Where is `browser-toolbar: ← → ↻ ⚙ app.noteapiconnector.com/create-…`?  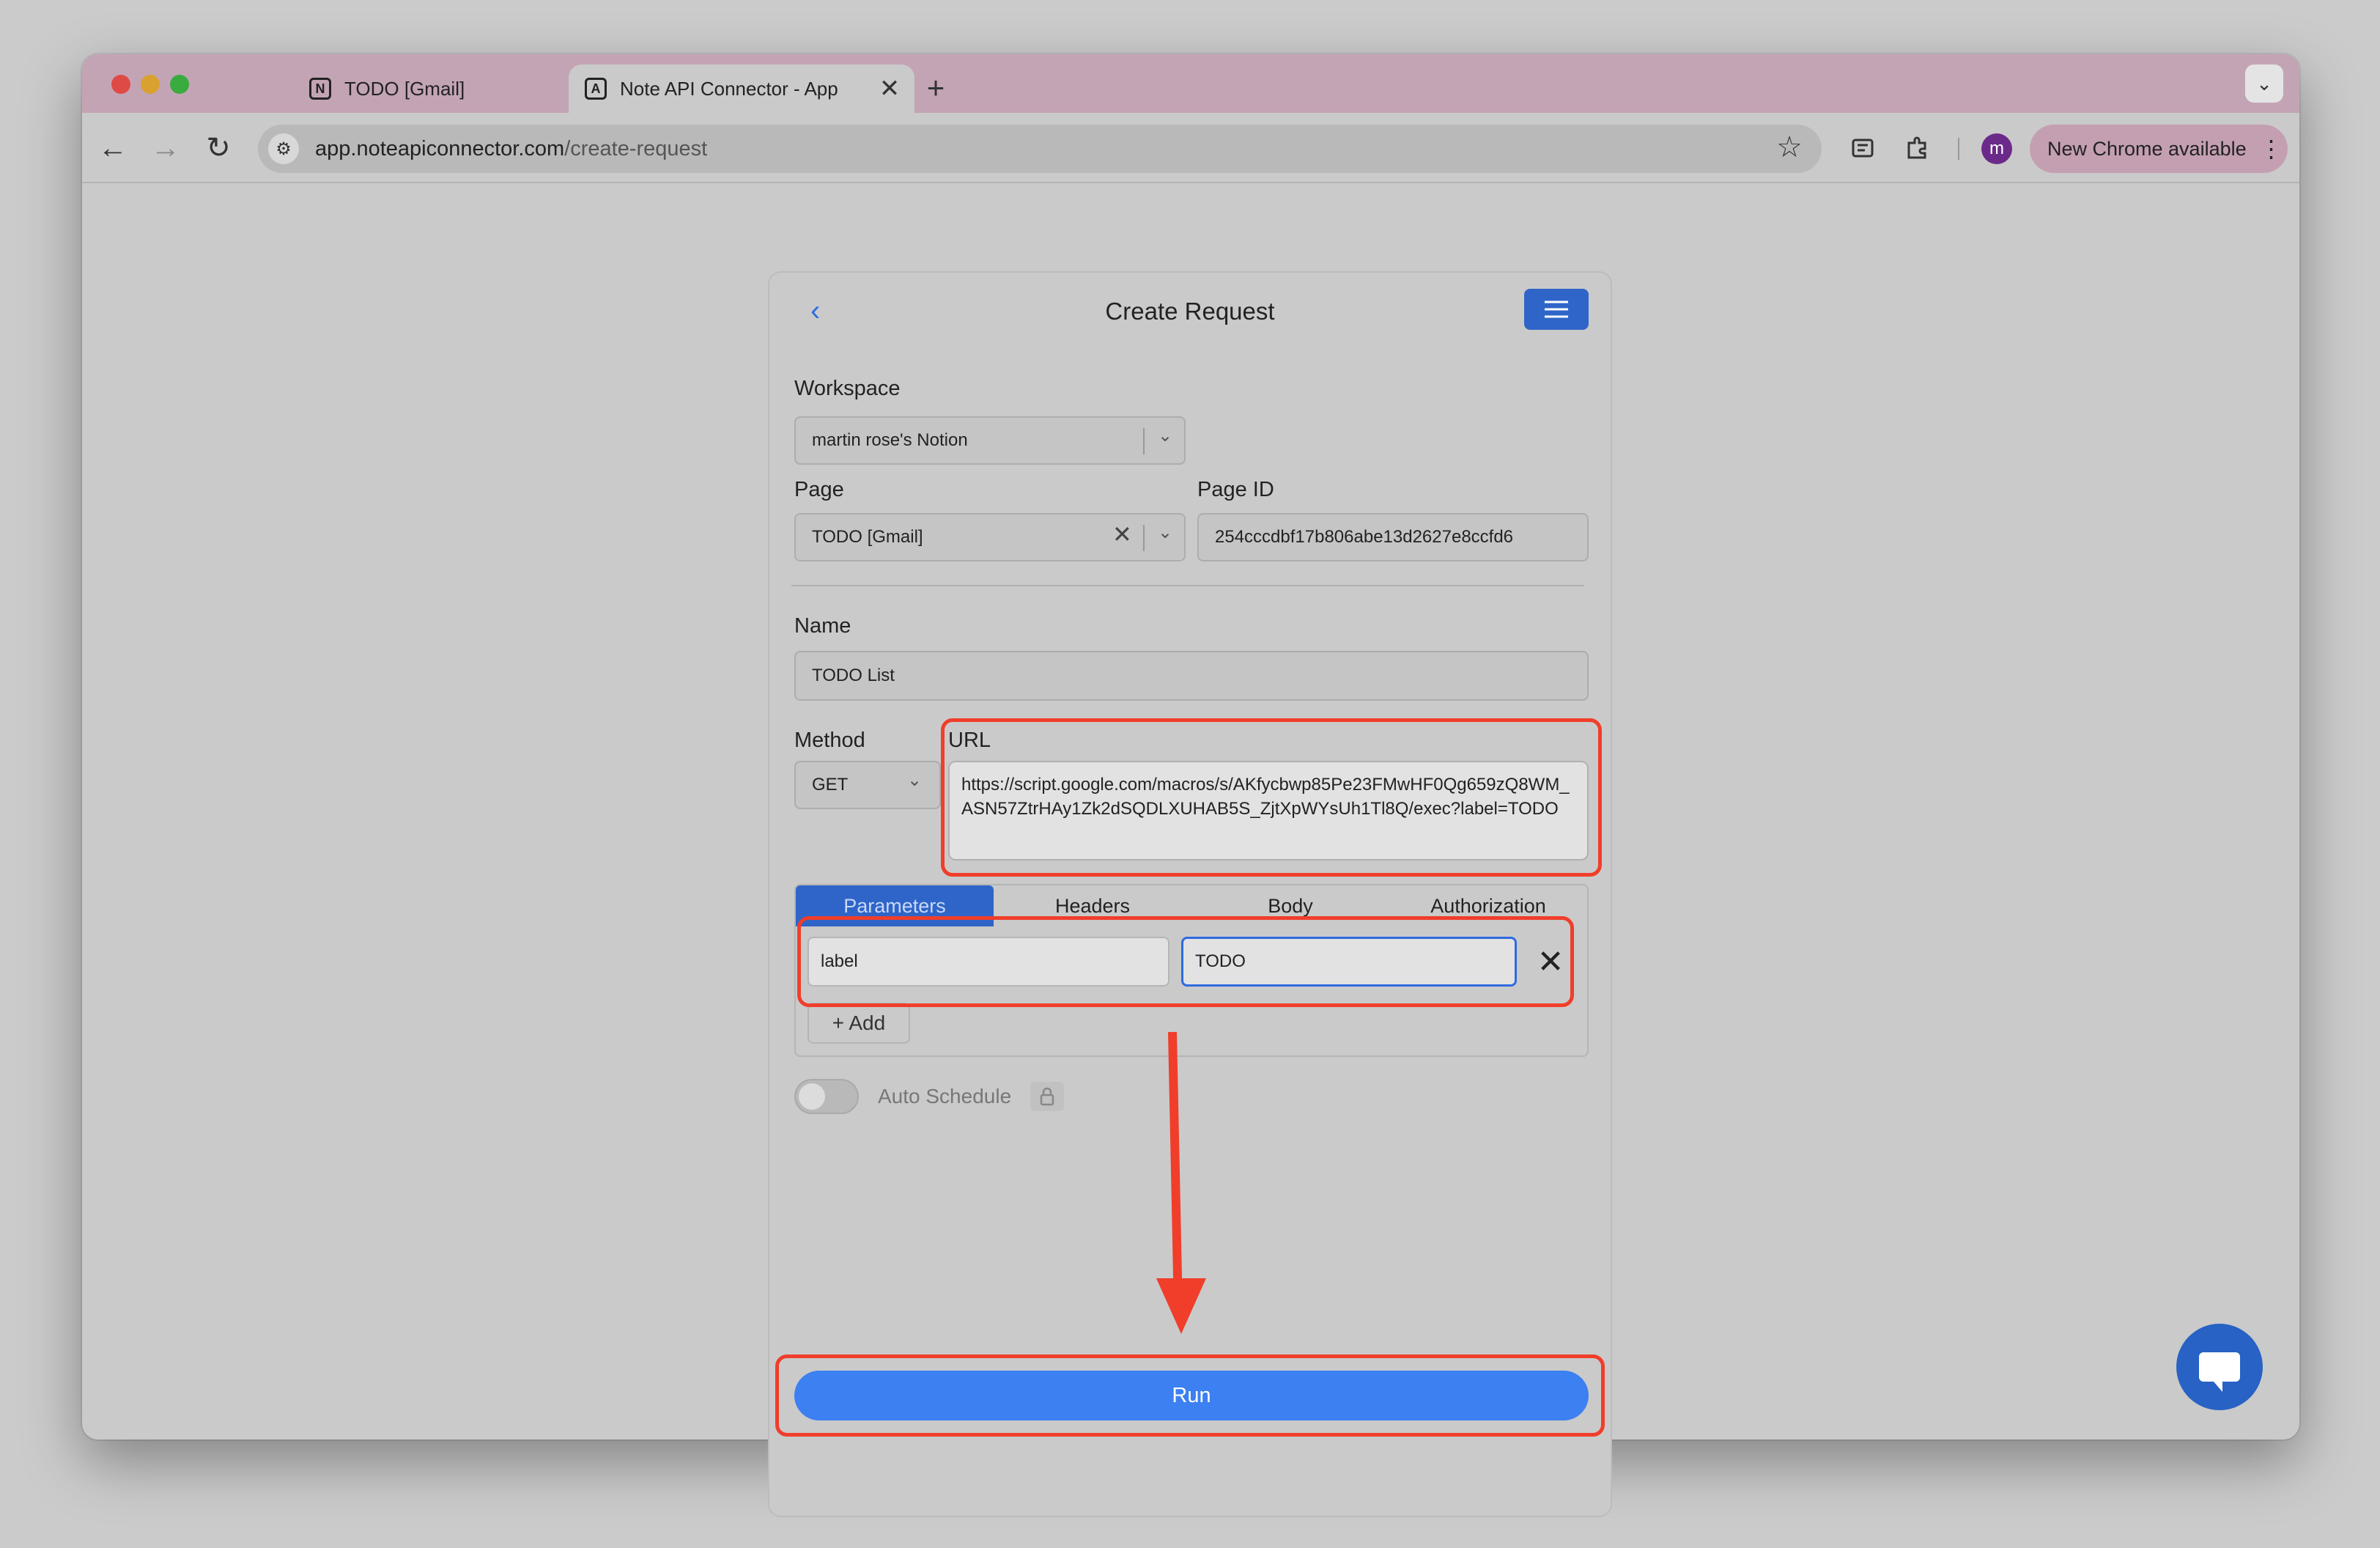 browser-toolbar: ← → ↻ ⚙ app.noteapiconnector.com/create-… is located at coordinates (1190, 148).